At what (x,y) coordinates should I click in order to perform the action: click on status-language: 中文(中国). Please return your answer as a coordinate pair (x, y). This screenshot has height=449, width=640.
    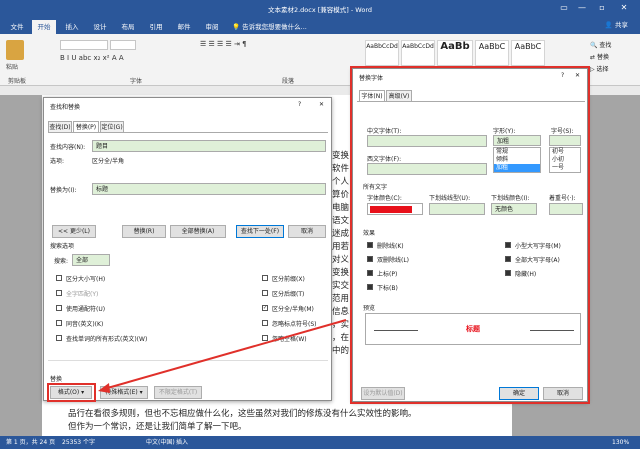
    Looking at the image, I should click on (160, 442).